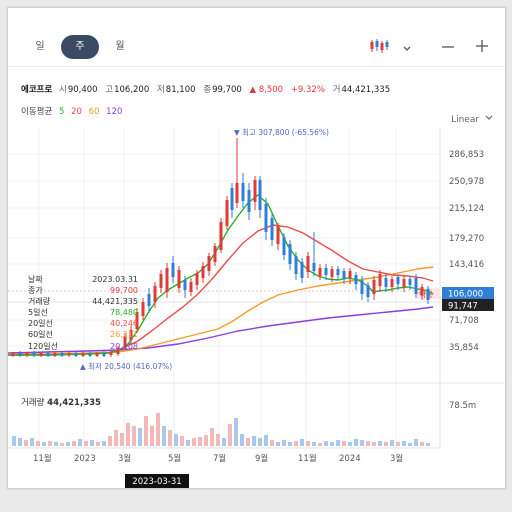 The height and width of the screenshot is (512, 512). What do you see at coordinates (115, 302) in the screenshot?
I see `legend-value: 44,421,335` at bounding box center [115, 302].